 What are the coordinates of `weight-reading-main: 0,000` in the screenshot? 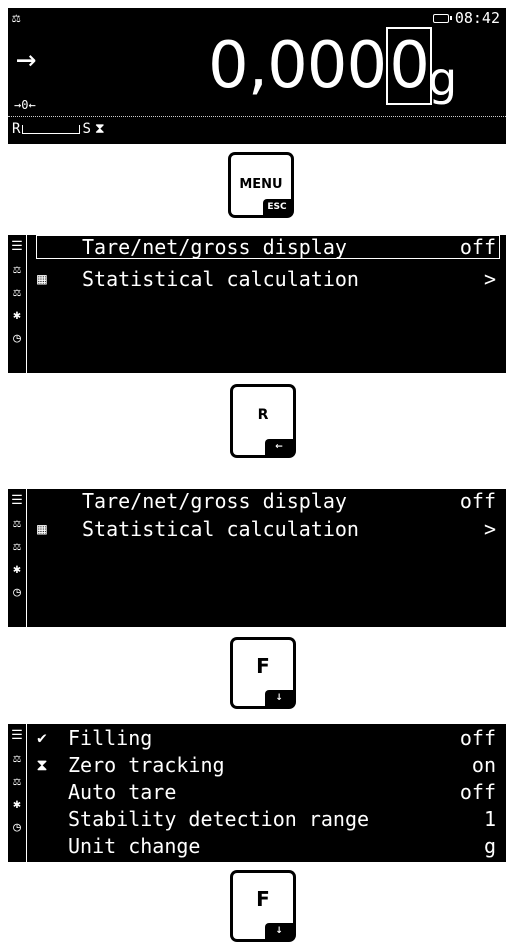 It's located at (297, 66).